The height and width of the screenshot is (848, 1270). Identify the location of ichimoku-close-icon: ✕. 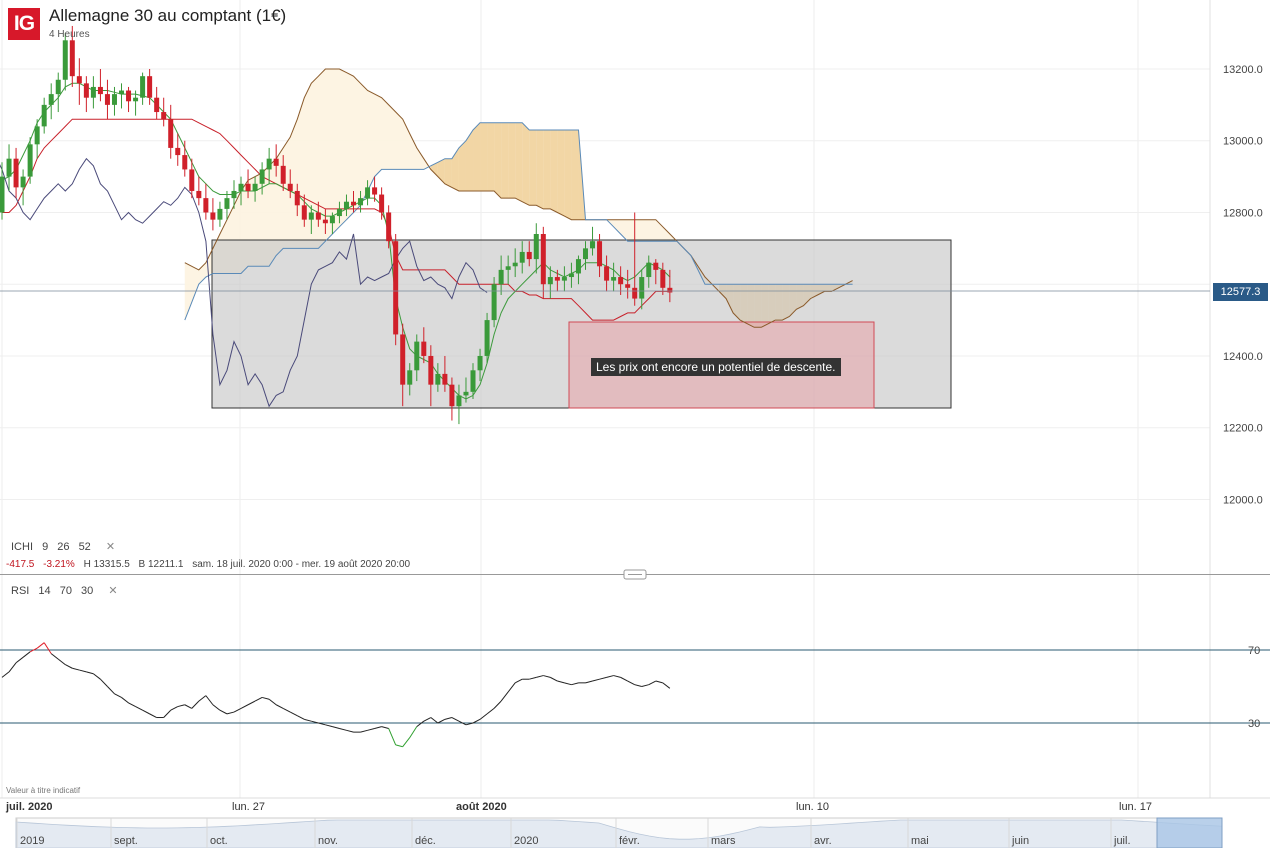
(110, 547).